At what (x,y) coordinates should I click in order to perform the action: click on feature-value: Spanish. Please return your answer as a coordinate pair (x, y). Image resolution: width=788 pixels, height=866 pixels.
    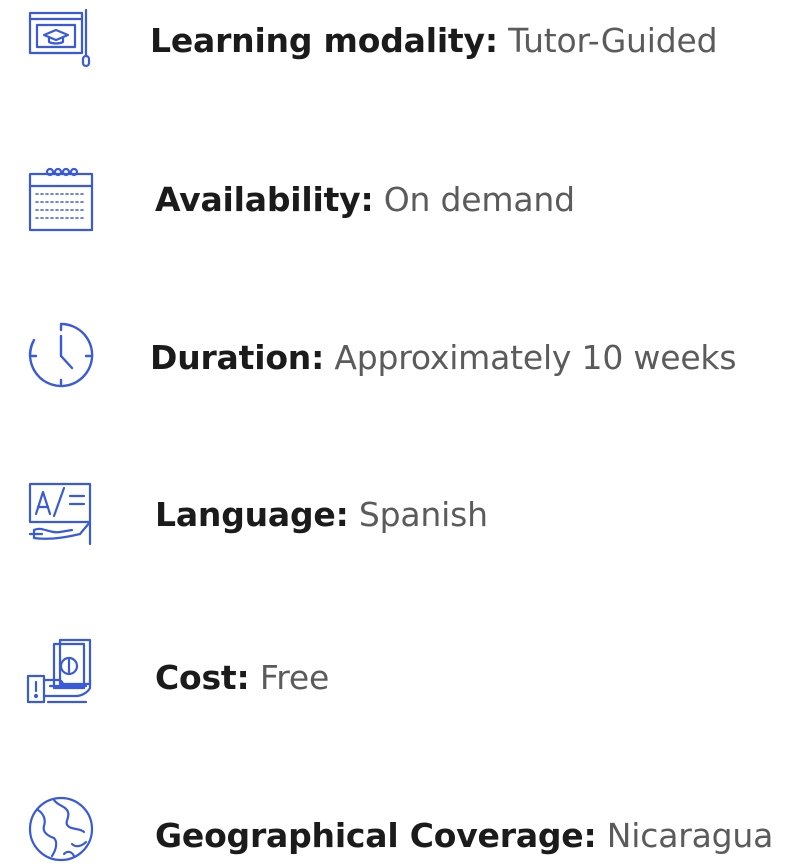
    Looking at the image, I should click on (423, 514).